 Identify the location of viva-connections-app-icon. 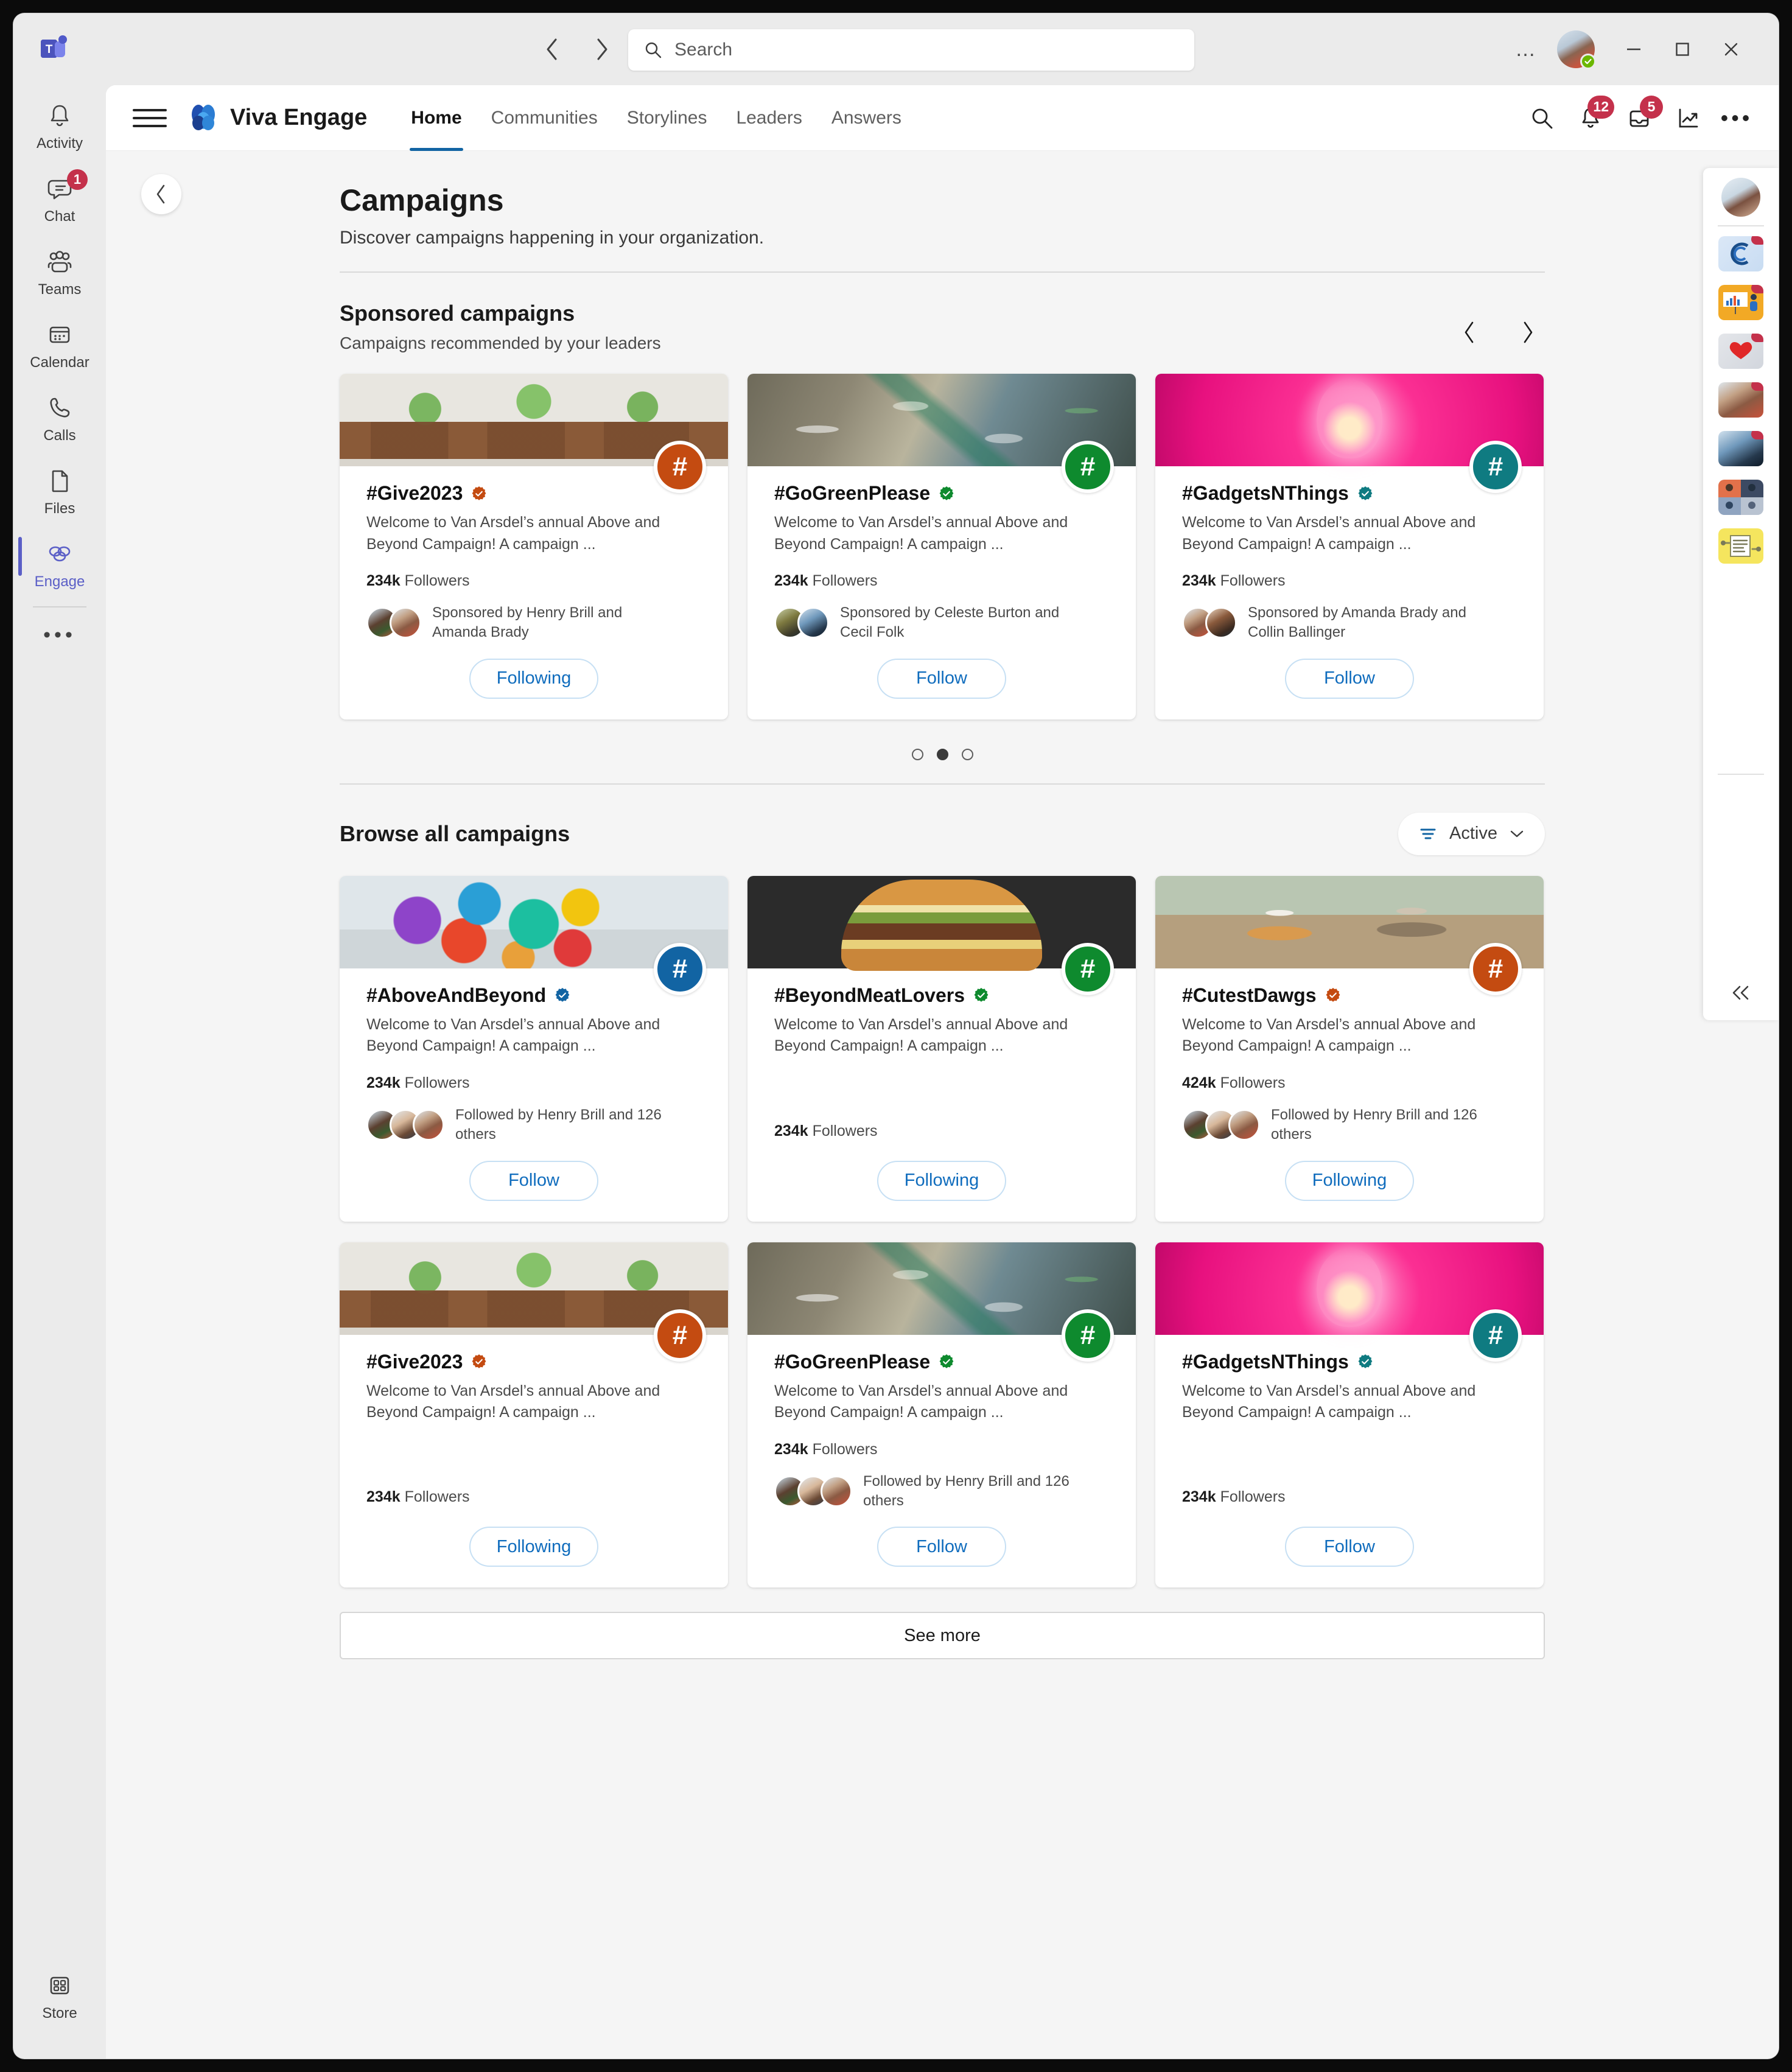
(1740, 254).